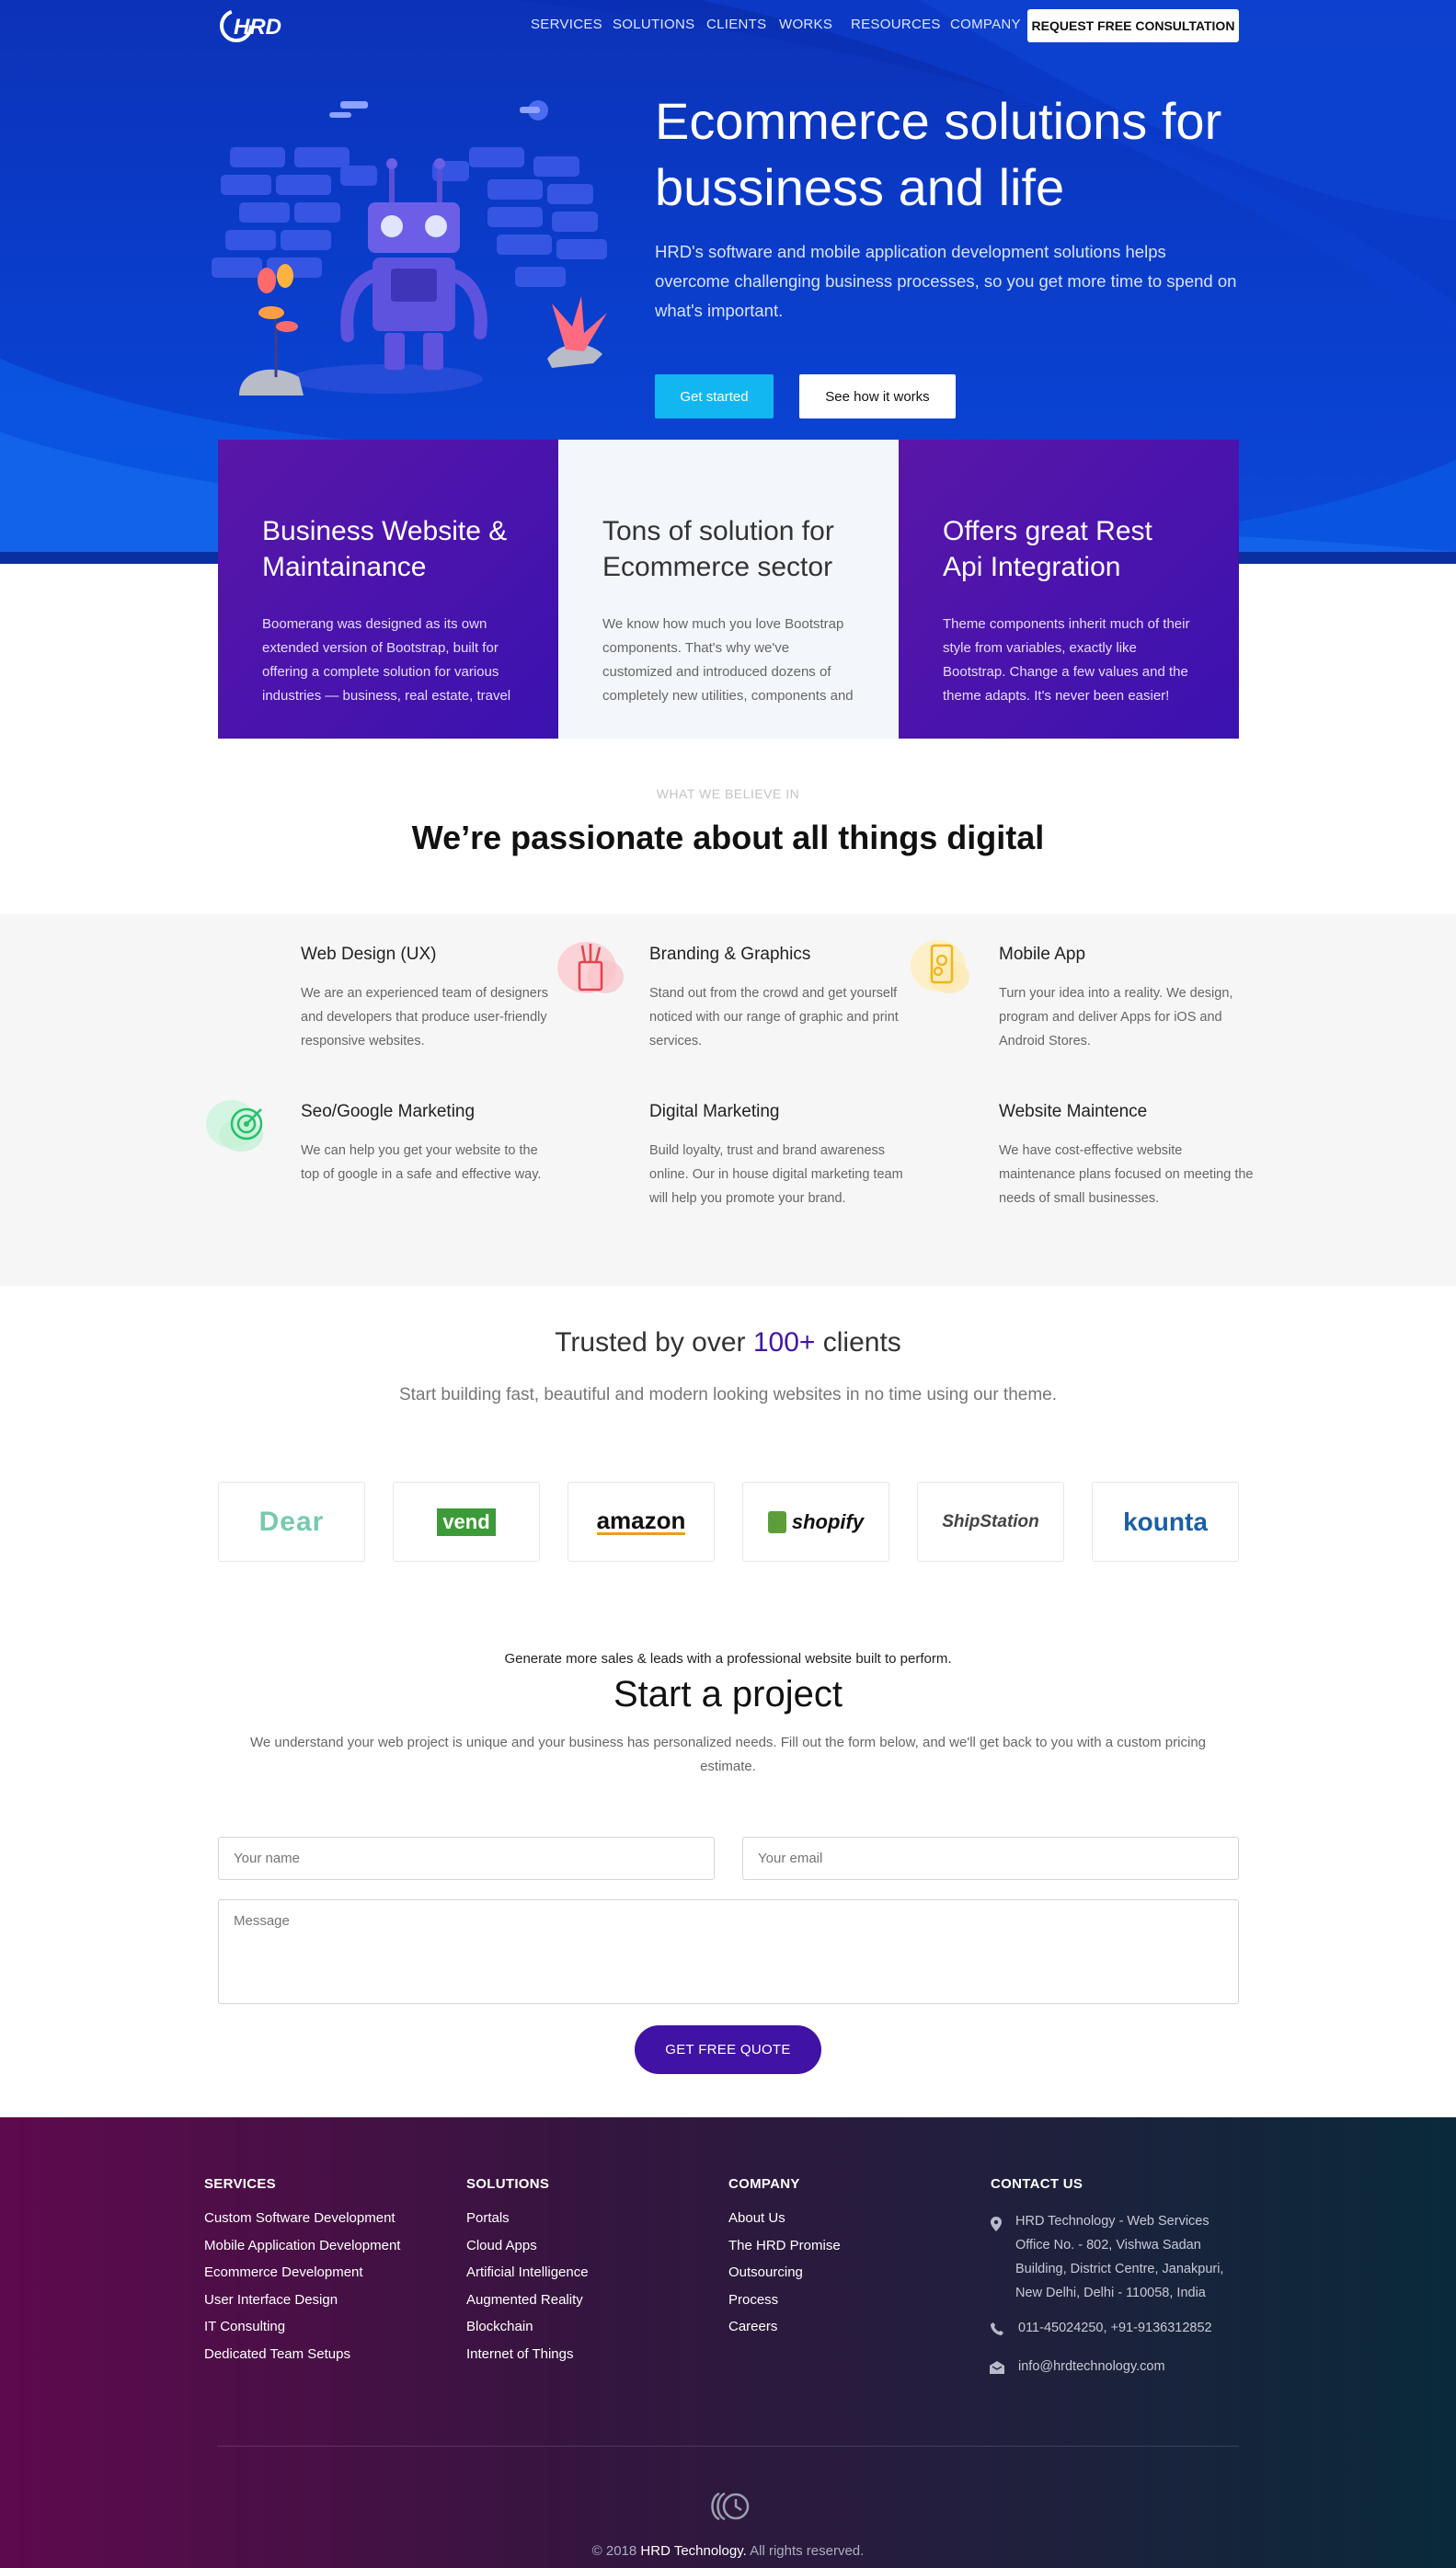 The width and height of the screenshot is (1456, 2568). Describe the element at coordinates (728, 794) in the screenshot. I see `section-eyebrow: WHAT WE BELIEVE IN` at that location.